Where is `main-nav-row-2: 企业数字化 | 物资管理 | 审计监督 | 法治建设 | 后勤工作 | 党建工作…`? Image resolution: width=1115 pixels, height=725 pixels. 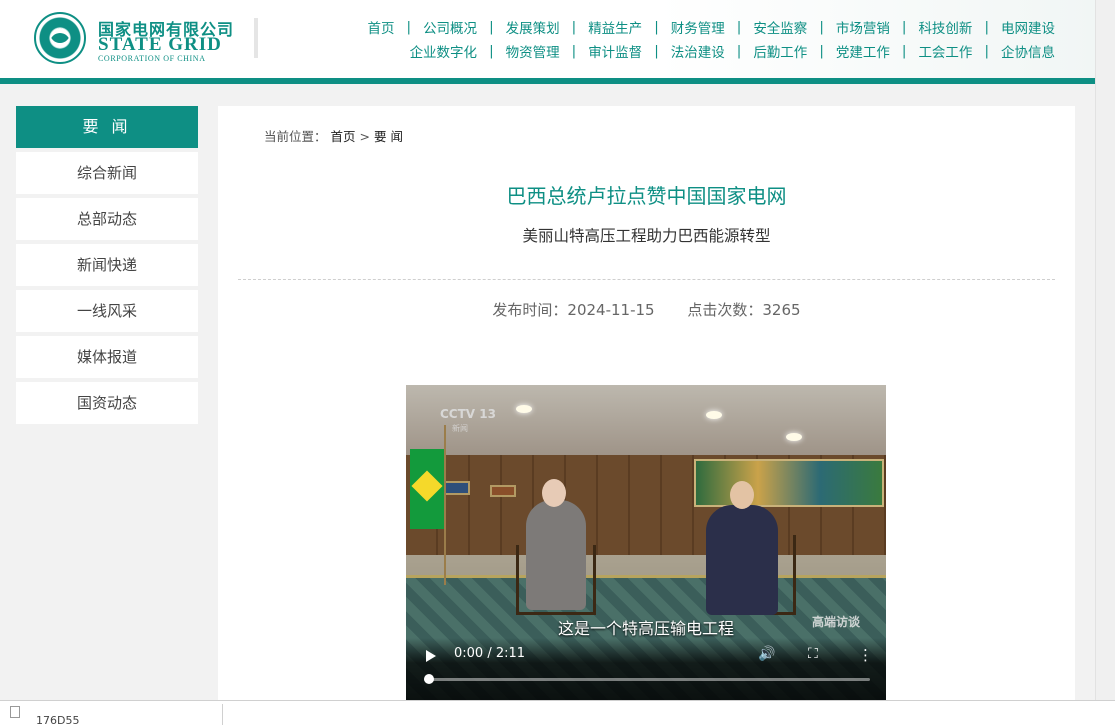 main-nav-row-2: 企业数字化 | 物资管理 | 审计监督 | 法治建设 | 后勤工作 | 党建工作… is located at coordinates (732, 51).